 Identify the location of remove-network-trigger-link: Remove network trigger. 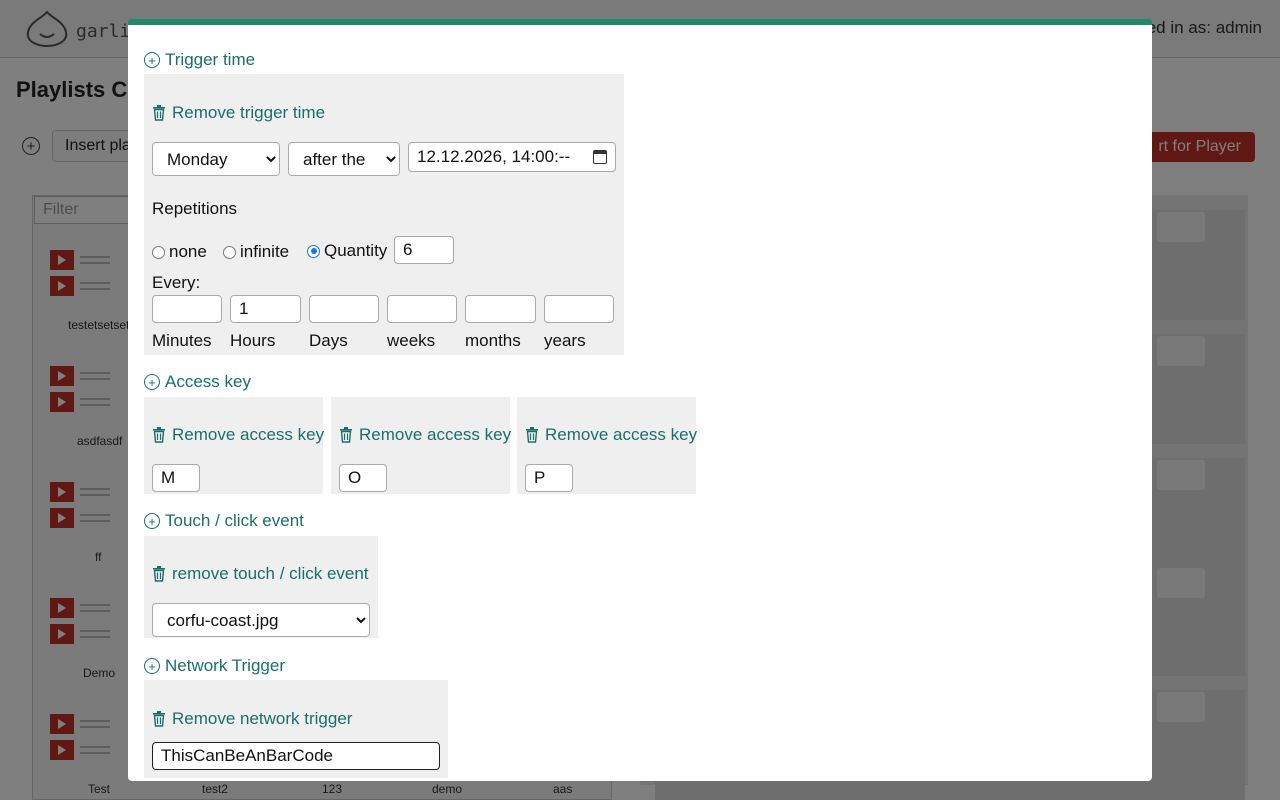
(252, 719).